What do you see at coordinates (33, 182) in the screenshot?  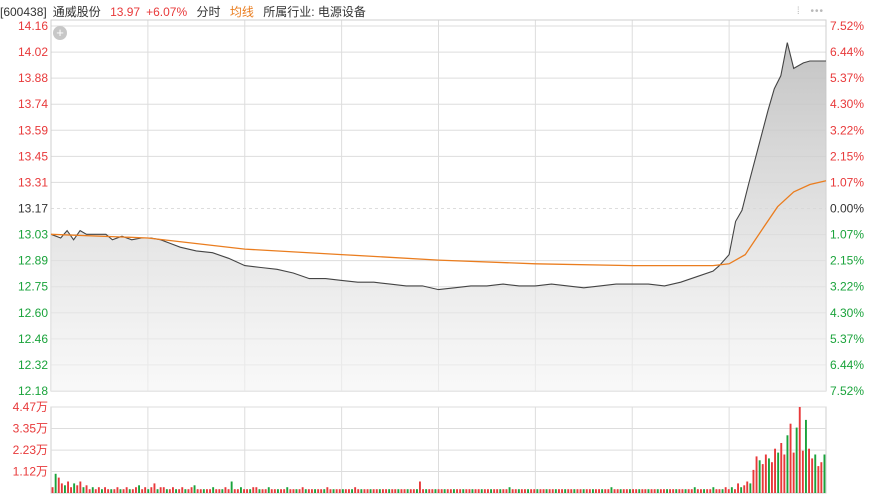 I see `y-tick-label: 13.31` at bounding box center [33, 182].